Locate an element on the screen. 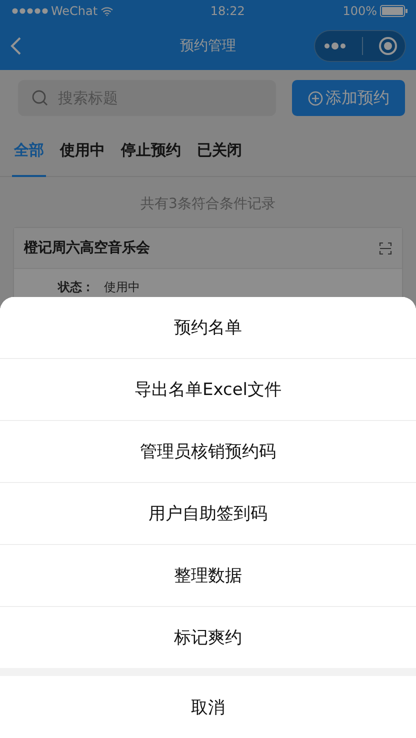  cancel-button: 取消 is located at coordinates (208, 707).